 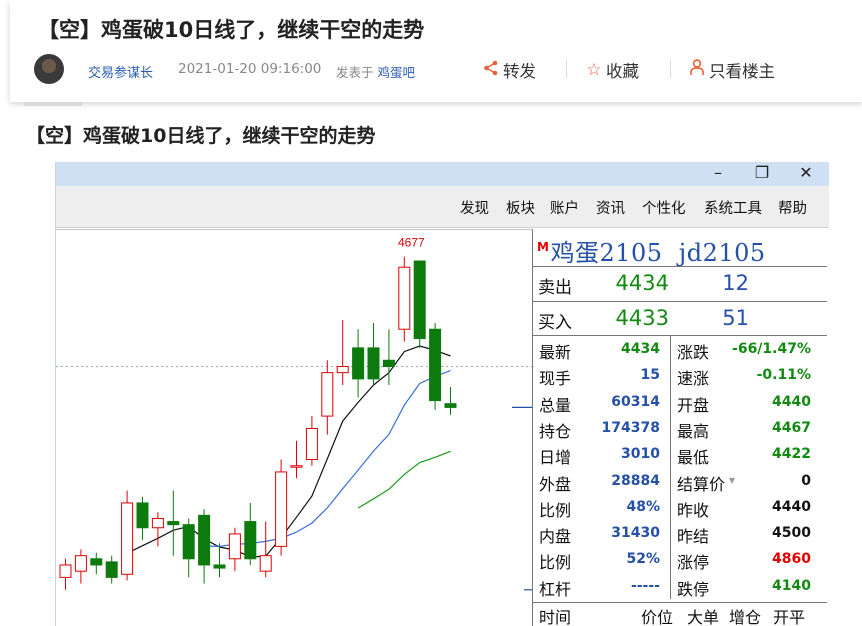 What do you see at coordinates (442, 207) in the screenshot?
I see `menu-bar: 发现 板块 账户 资讯 个性化 系统工具 帮助` at bounding box center [442, 207].